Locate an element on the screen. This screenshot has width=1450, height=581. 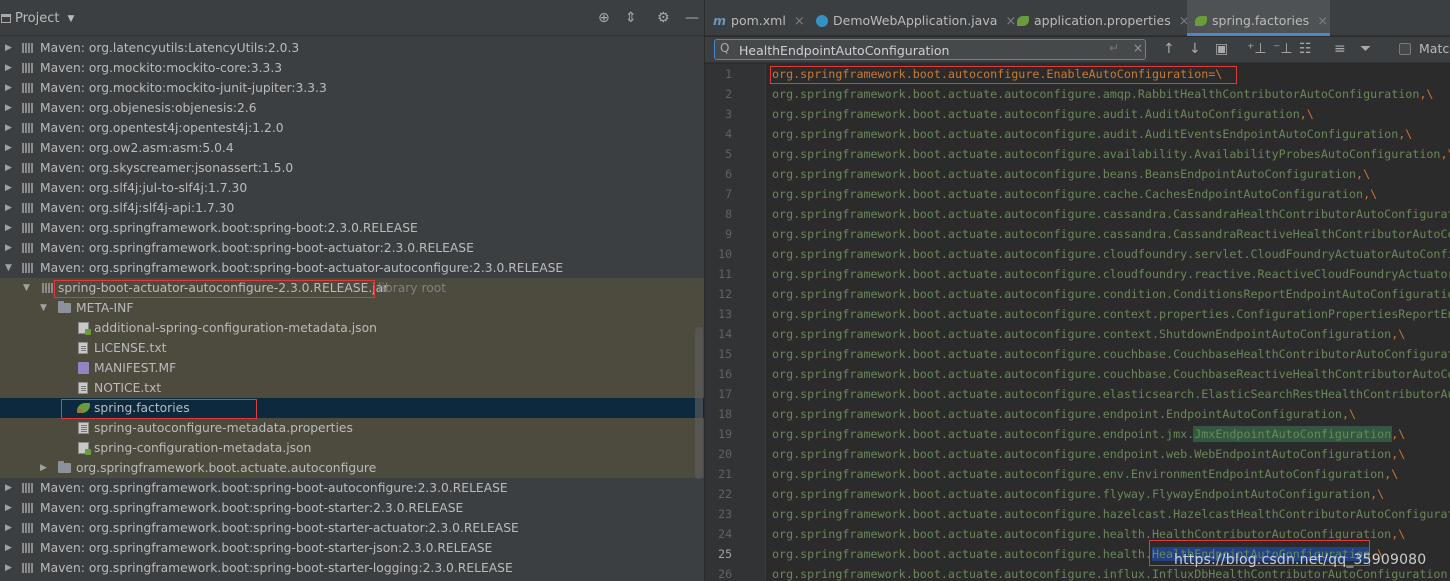
tree-row-file: spring-autoconfigure-metadata.properties is located at coordinates (352, 428).